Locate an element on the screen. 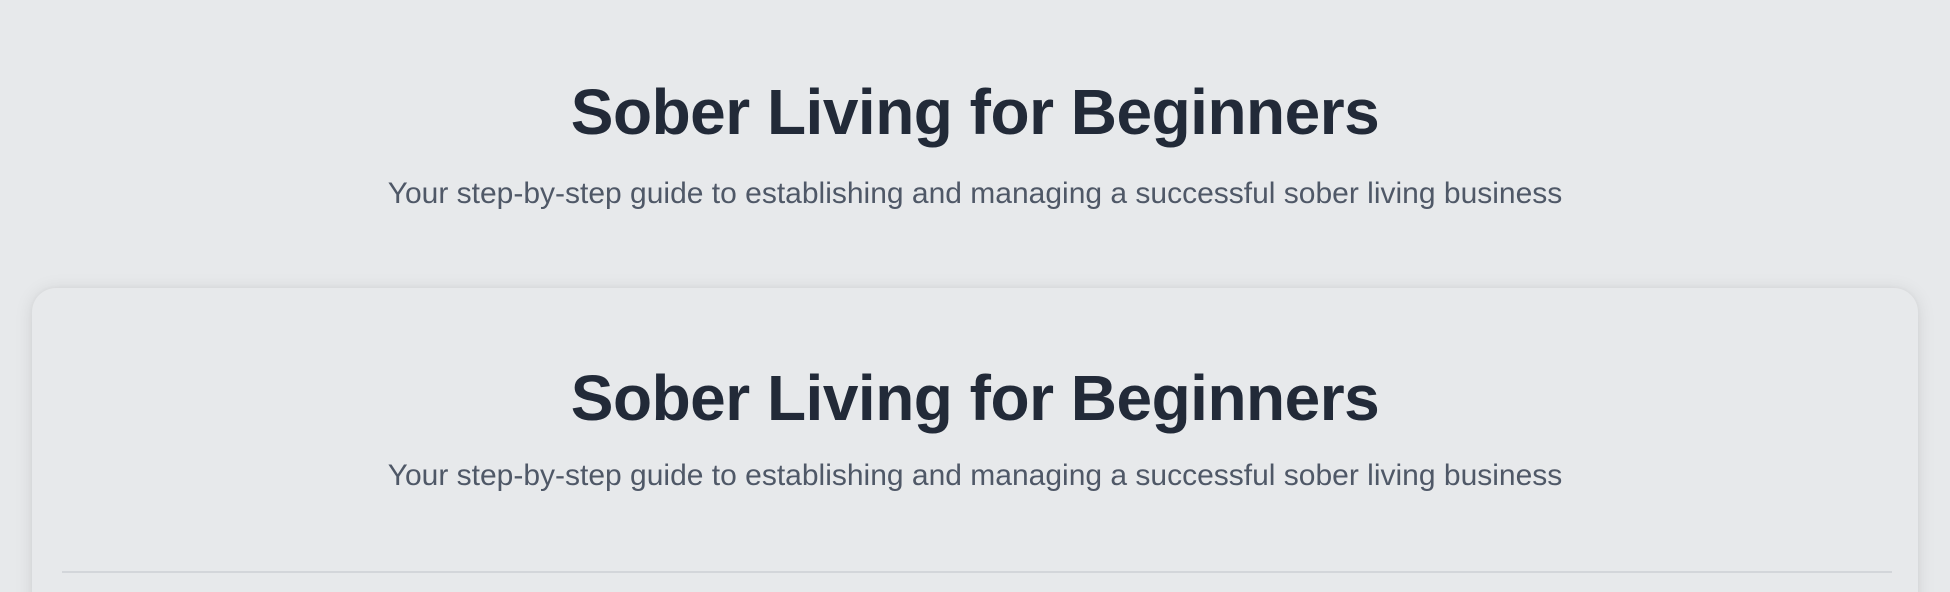 The image size is (1950, 592). card-title: Sober Living for Beginners is located at coordinates (975, 398).